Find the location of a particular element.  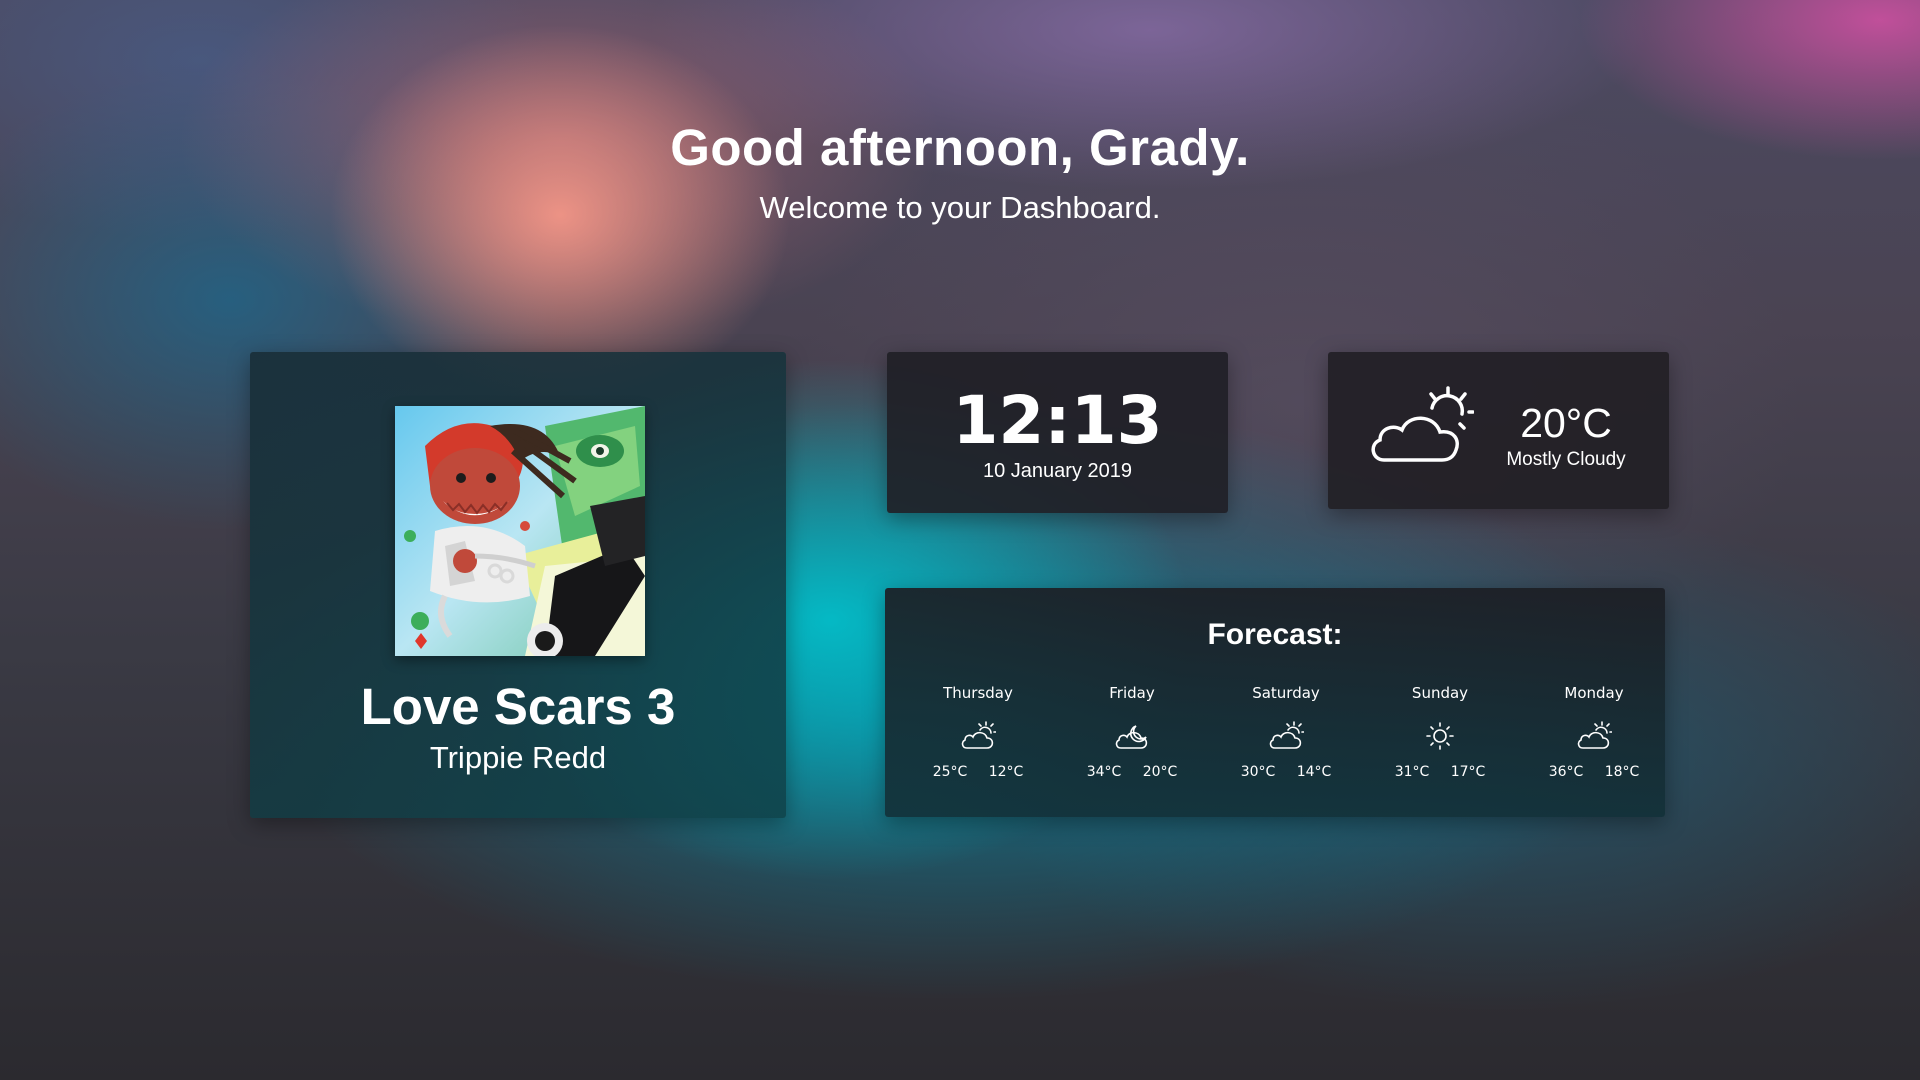

forecast-low: 14°C is located at coordinates (1314, 772).